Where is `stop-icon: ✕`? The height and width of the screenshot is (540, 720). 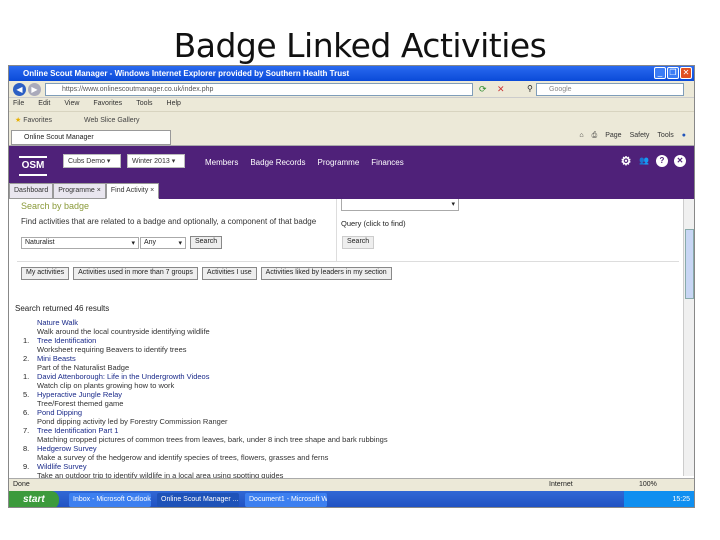 stop-icon: ✕ is located at coordinates (501, 89).